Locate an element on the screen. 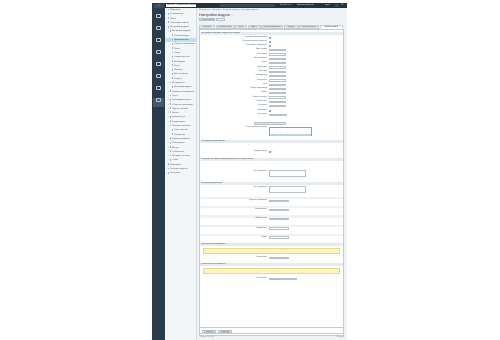  select-value: Стандартный is located at coordinates (274, 258).